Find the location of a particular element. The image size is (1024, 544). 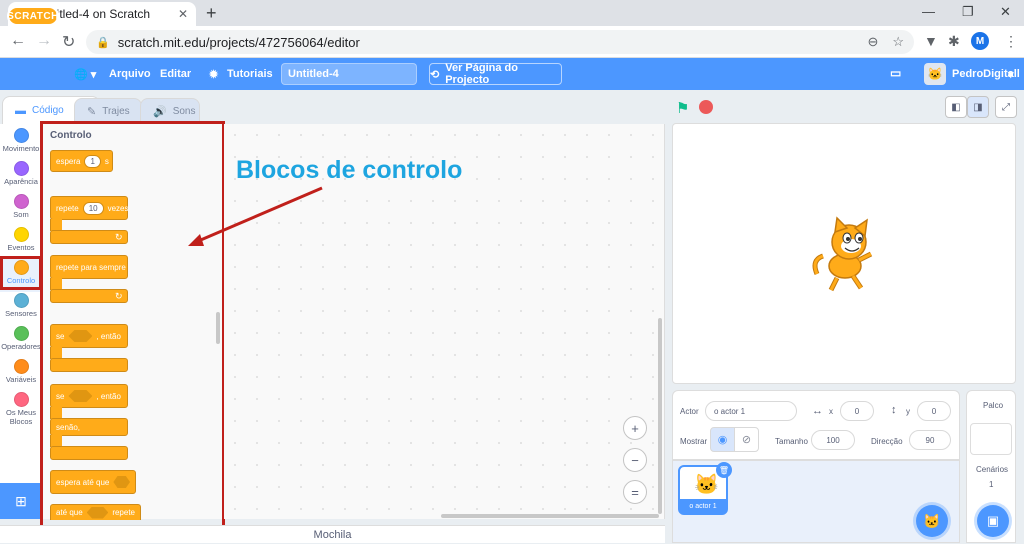

delete-sprite-button: 🗑 is located at coordinates (724, 470).